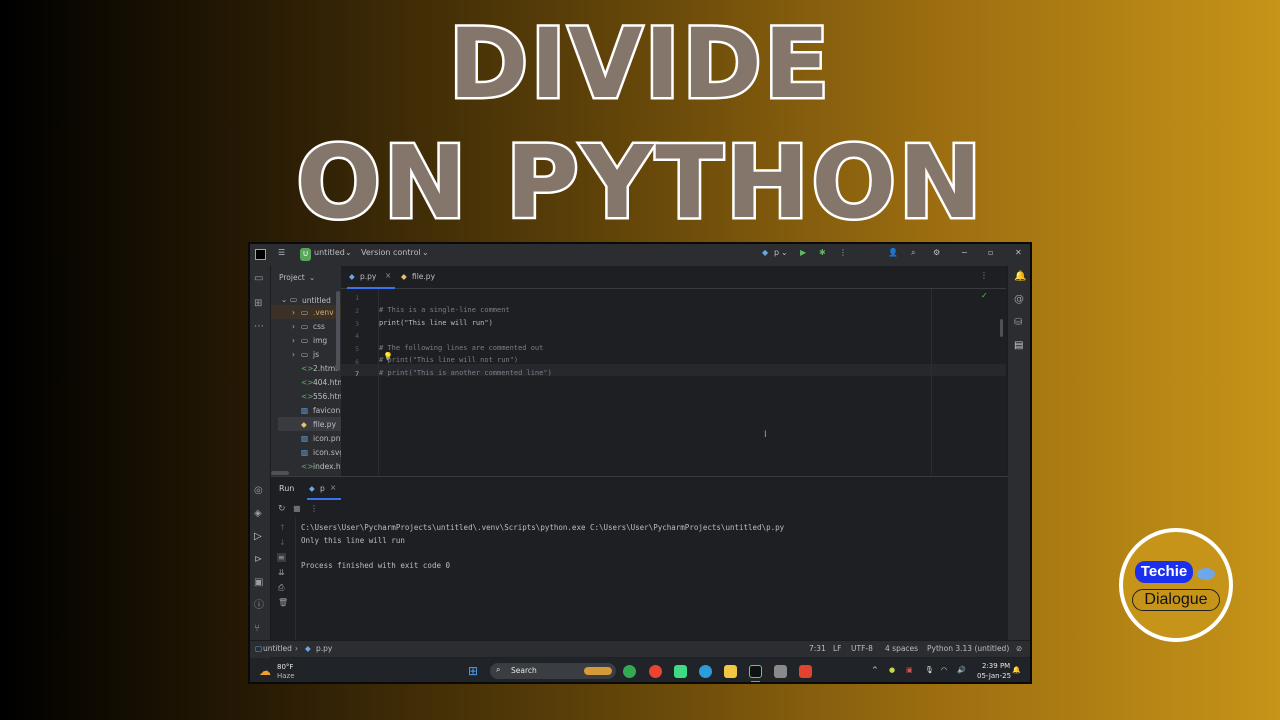 This screenshot has height=720, width=1280. Describe the element at coordinates (944, 670) in the screenshot. I see `wifi-icon: ◠` at that location.